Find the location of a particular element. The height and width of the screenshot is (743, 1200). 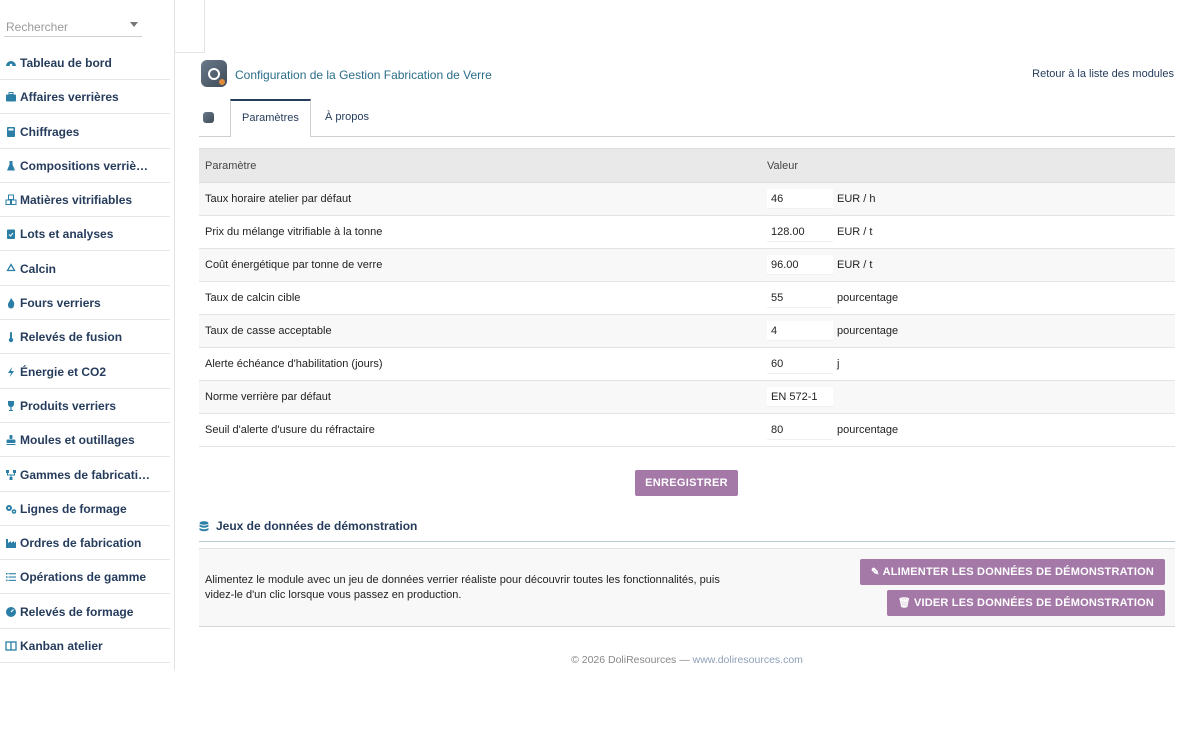

sidebar-item-label: Affaires verrières is located at coordinates (69, 97).